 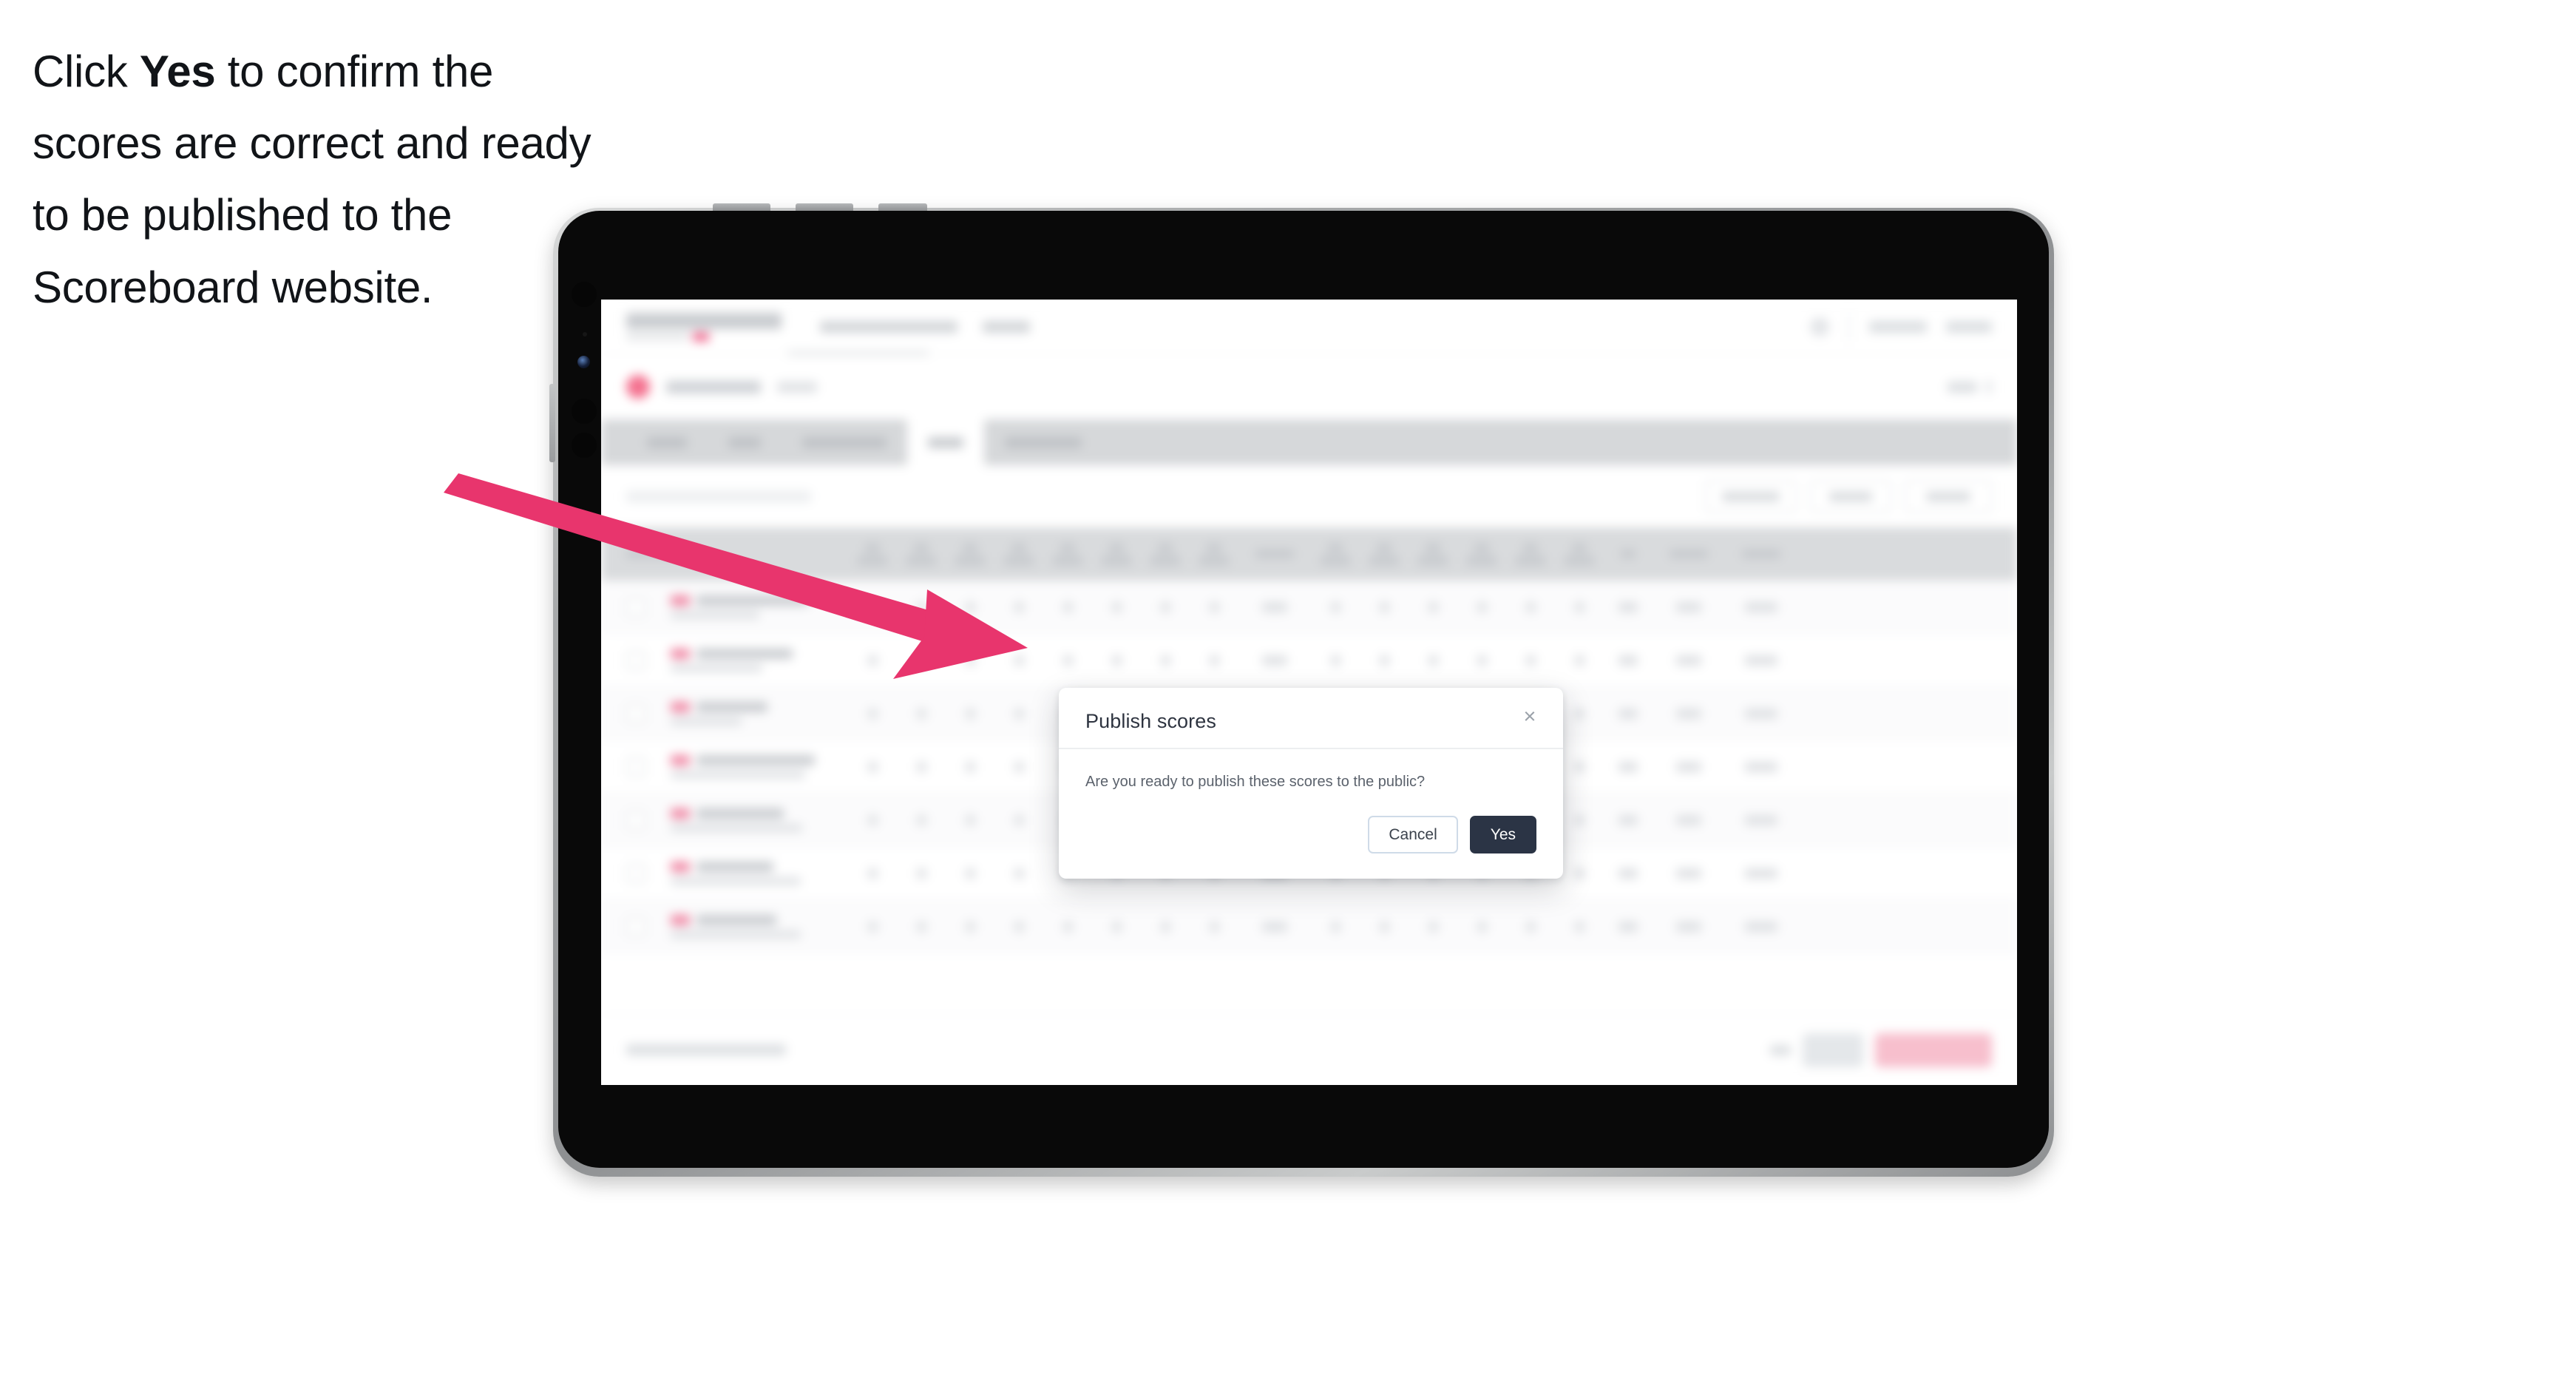 I want to click on tab-details, so click(x=667, y=442).